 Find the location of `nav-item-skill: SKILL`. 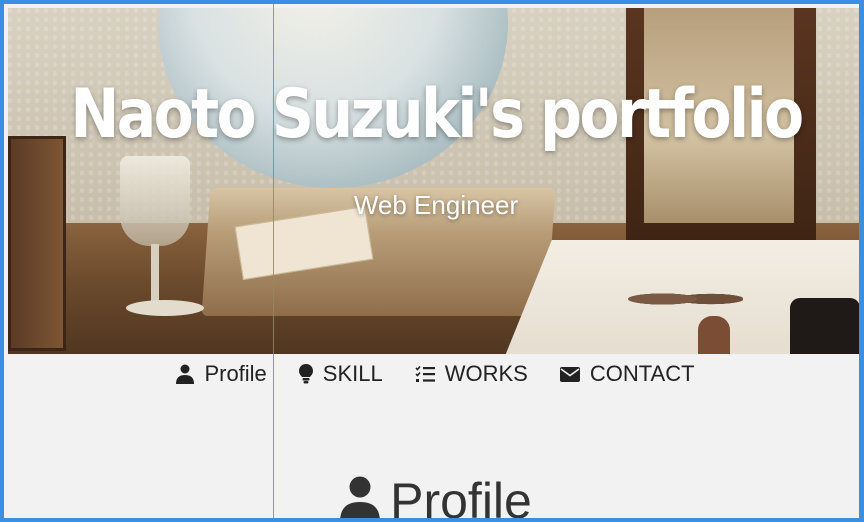

nav-item-skill: SKILL is located at coordinates (340, 374).